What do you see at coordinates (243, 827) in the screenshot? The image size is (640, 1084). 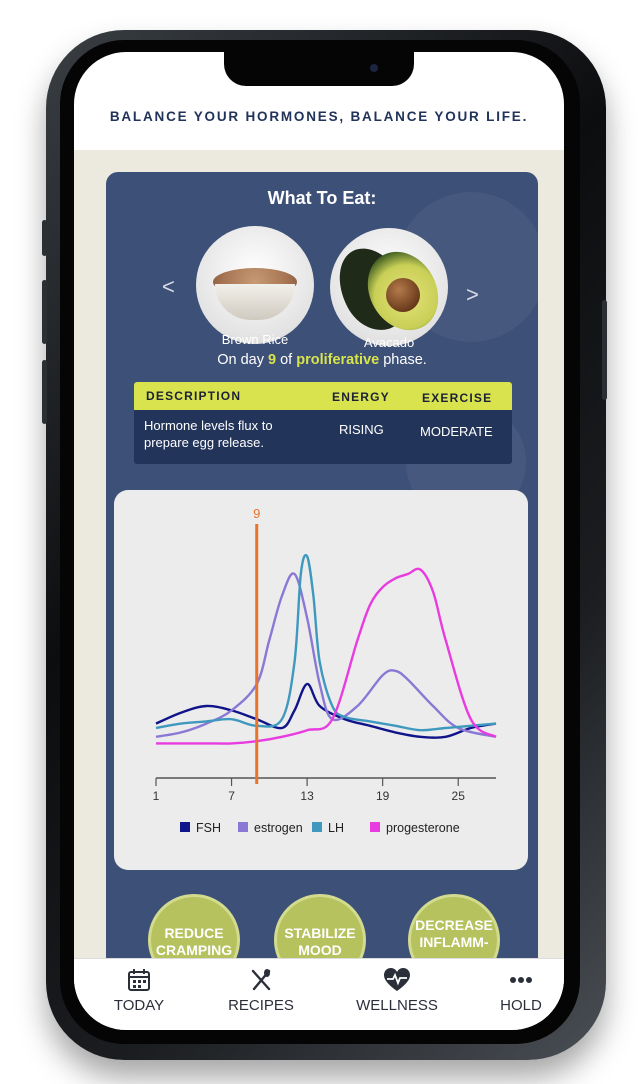 I see `legend-swatch-estrogen` at bounding box center [243, 827].